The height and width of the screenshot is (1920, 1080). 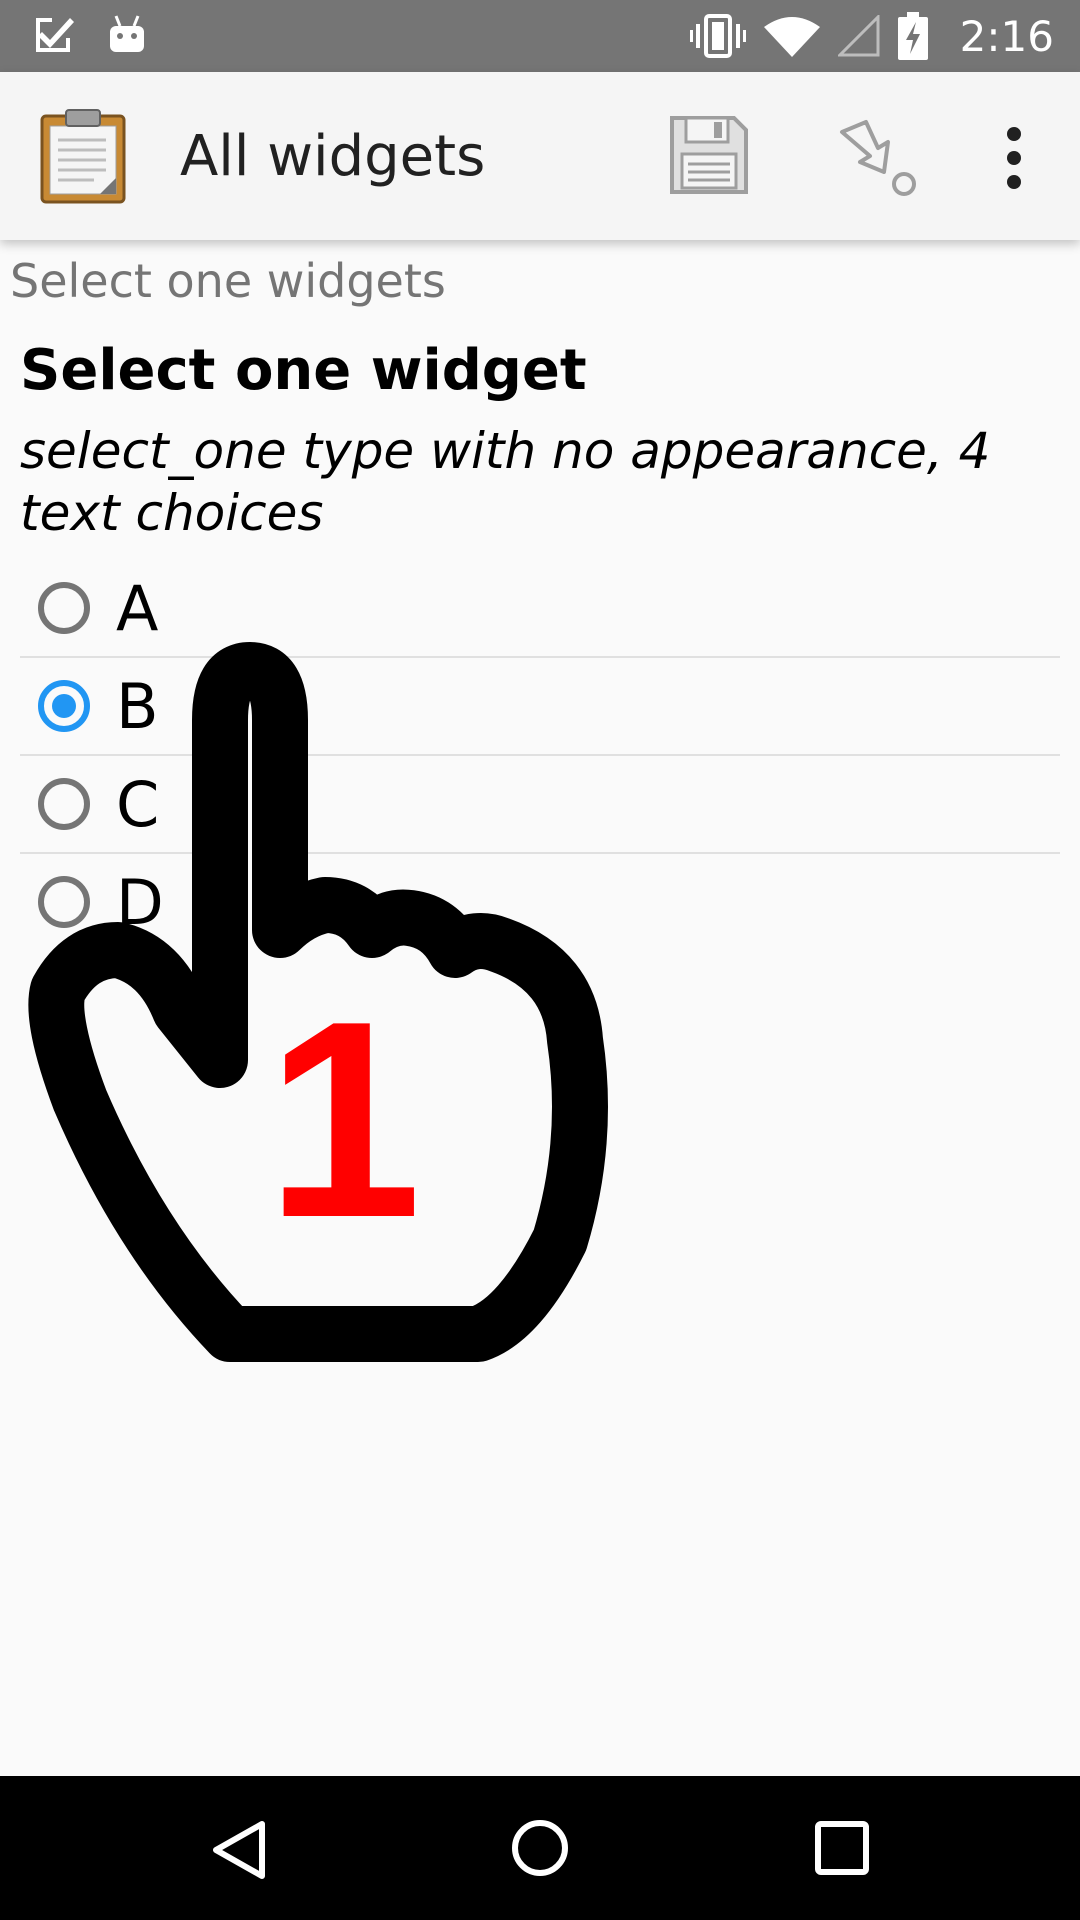 What do you see at coordinates (137, 608) in the screenshot?
I see `choice-label: A` at bounding box center [137, 608].